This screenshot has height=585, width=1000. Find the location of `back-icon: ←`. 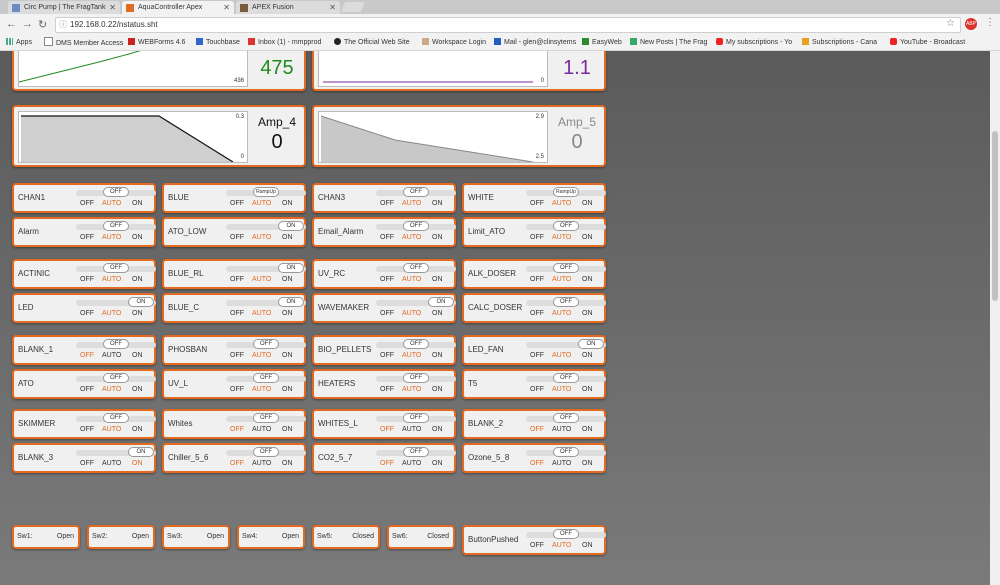

back-icon: ← is located at coordinates (11, 24).